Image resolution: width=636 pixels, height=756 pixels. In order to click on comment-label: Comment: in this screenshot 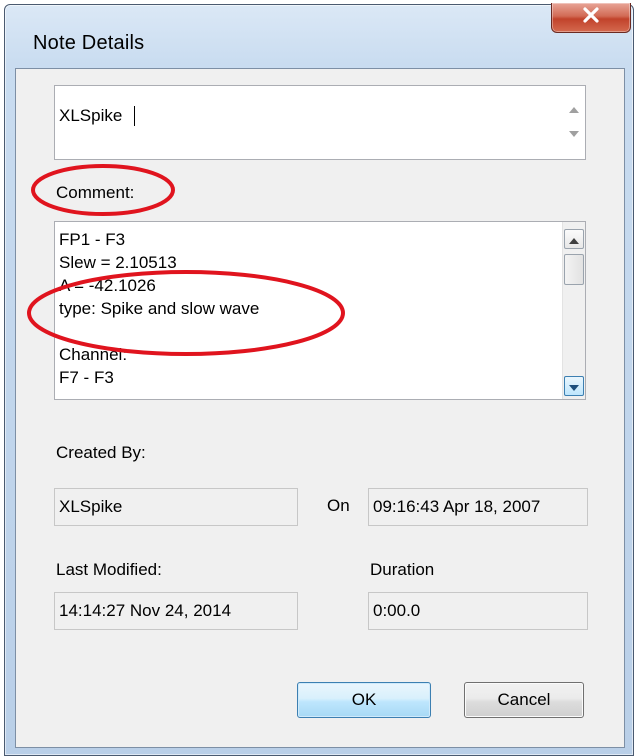, I will do `click(95, 192)`.